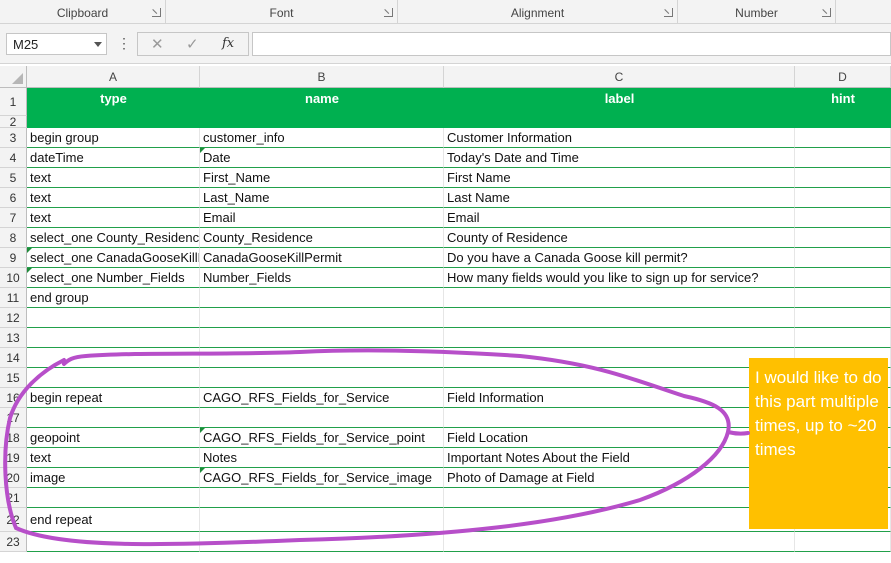  Describe the element at coordinates (124, 43) in the screenshot. I see `more-options-icon: ⋮` at that location.